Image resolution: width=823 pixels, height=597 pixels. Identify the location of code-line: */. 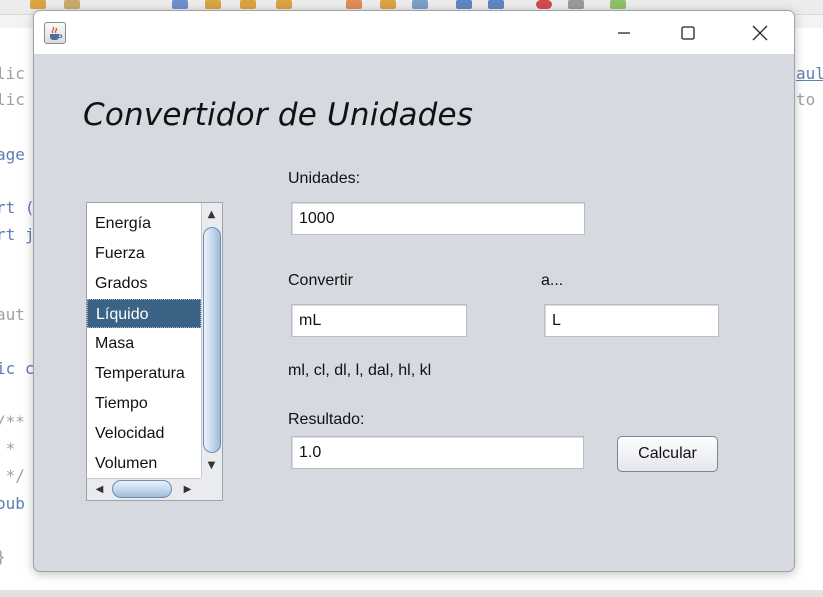
(15, 475).